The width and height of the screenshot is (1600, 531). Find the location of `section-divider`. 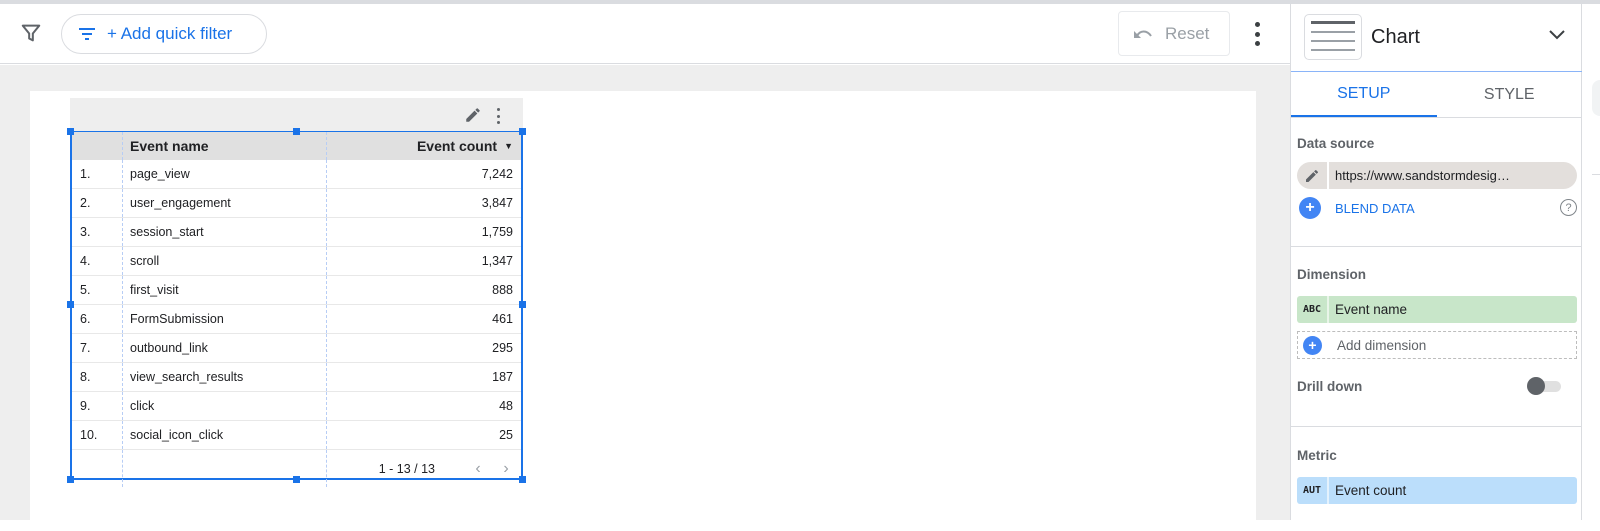

section-divider is located at coordinates (1436, 426).